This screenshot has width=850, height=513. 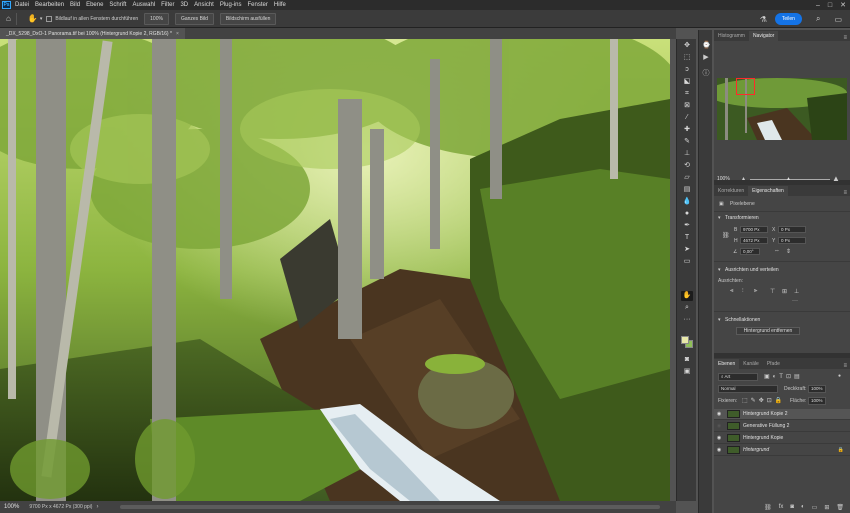 What do you see at coordinates (817, 401) in the screenshot?
I see `fill-field: 100%` at bounding box center [817, 401].